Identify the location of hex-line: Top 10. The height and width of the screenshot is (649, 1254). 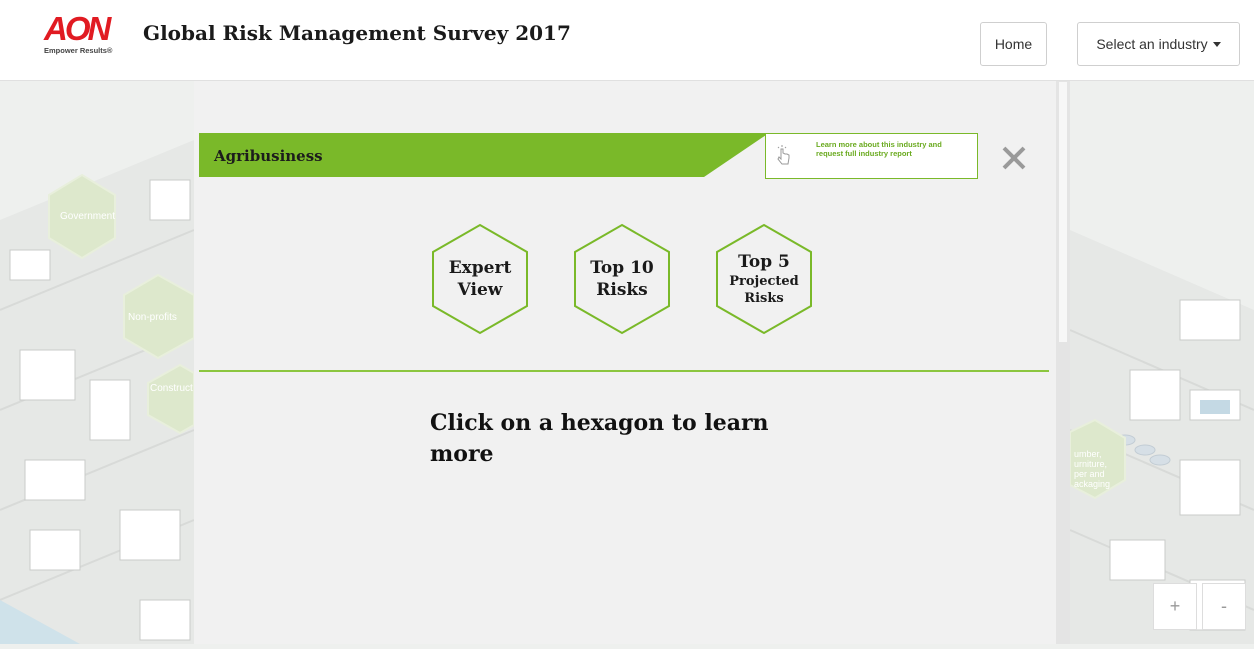
(622, 268).